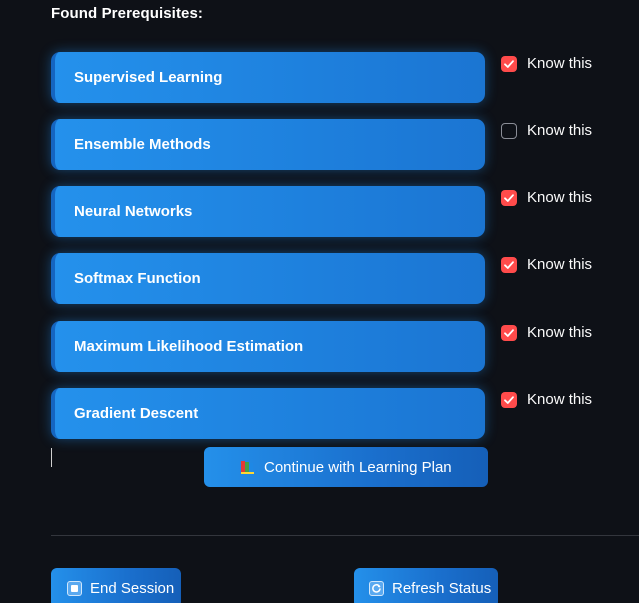 This screenshot has height=603, width=639. I want to click on prerequisite-row: Maximum Likelihood Estimation Know this, so click(345, 347).